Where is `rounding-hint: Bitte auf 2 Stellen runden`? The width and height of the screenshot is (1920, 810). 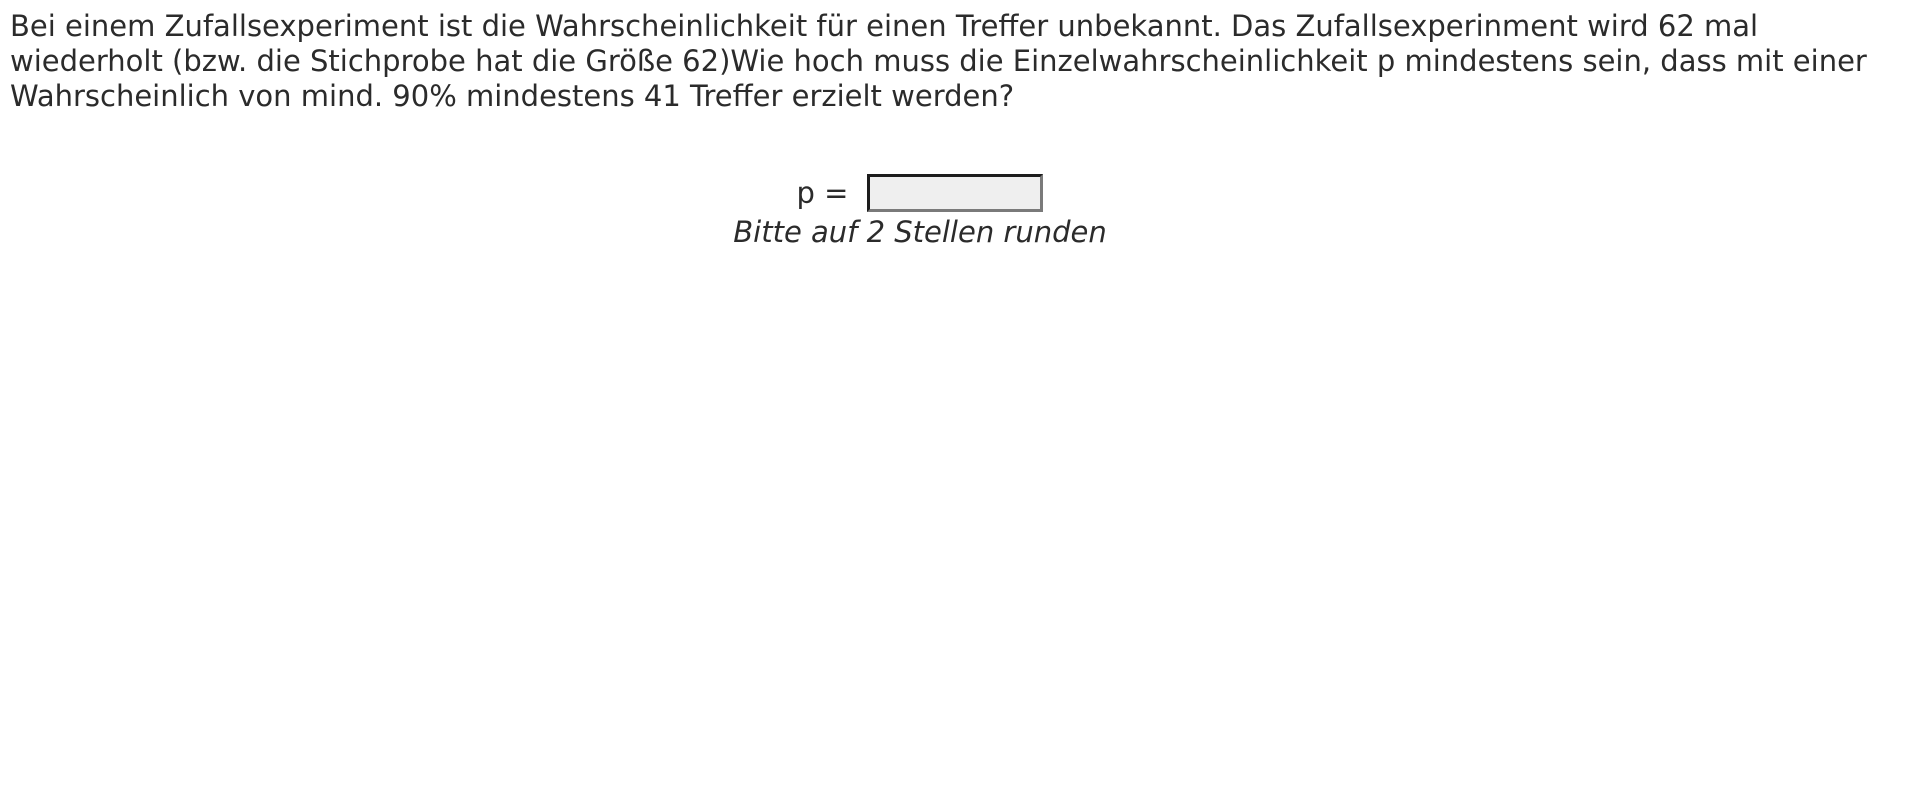
rounding-hint: Bitte auf 2 Stellen runden is located at coordinates (920, 232).